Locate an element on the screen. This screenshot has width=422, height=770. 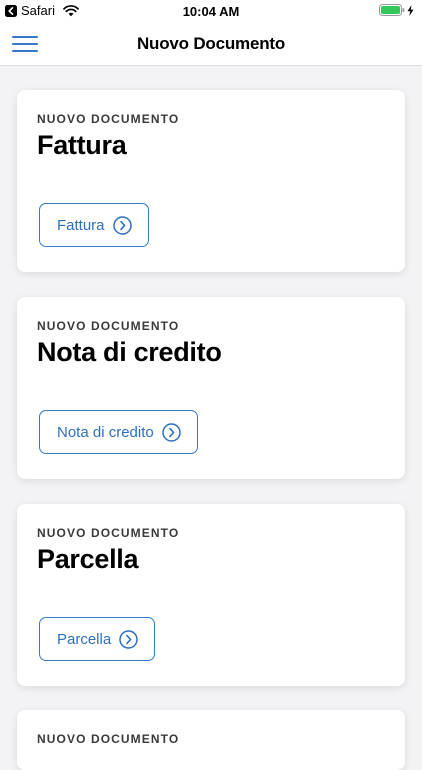
status-bar: Safari 10:04 AM is located at coordinates (211, 11).